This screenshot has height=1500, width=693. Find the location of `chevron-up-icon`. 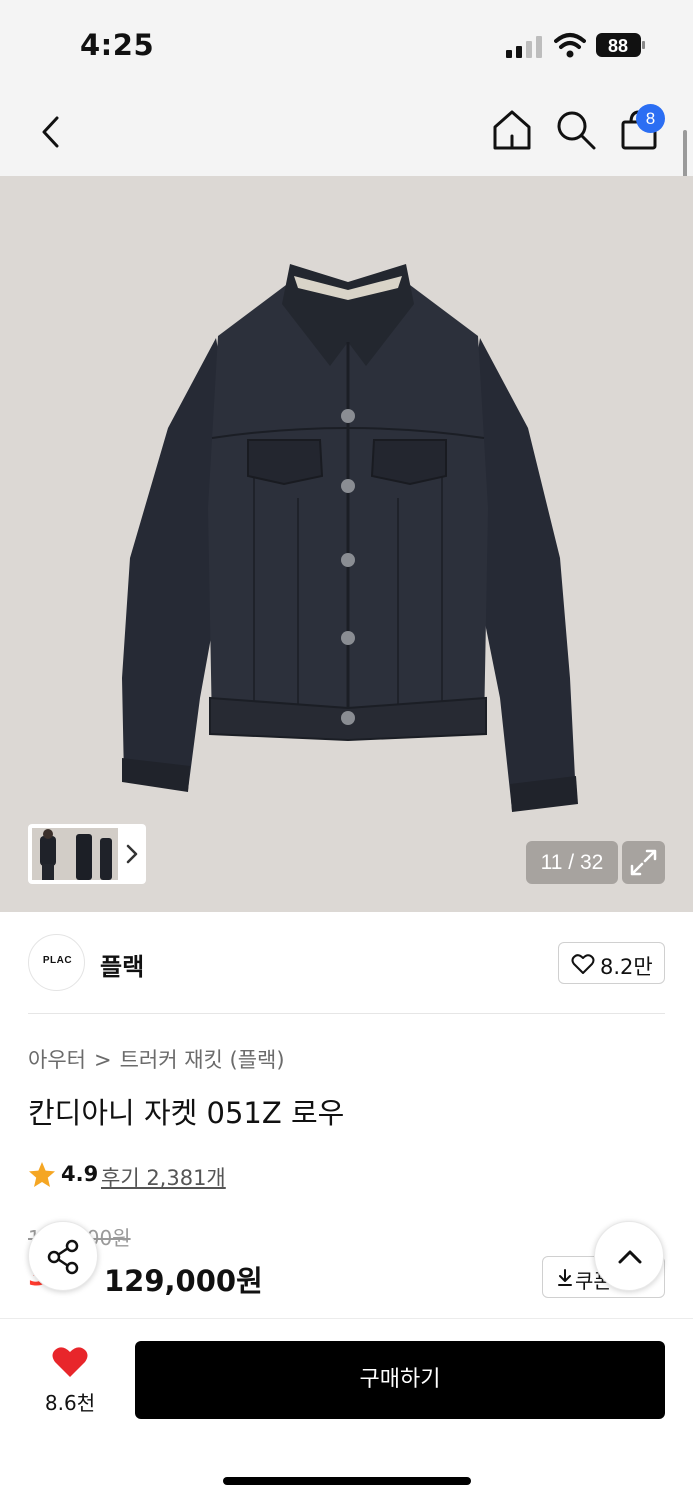

chevron-up-icon is located at coordinates (630, 1257).